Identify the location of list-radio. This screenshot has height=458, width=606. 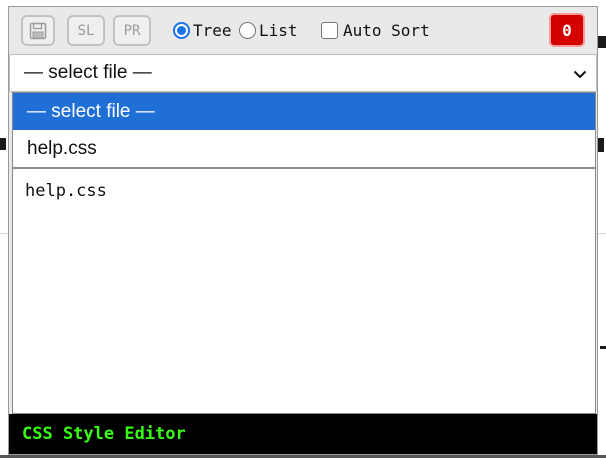
(247, 30).